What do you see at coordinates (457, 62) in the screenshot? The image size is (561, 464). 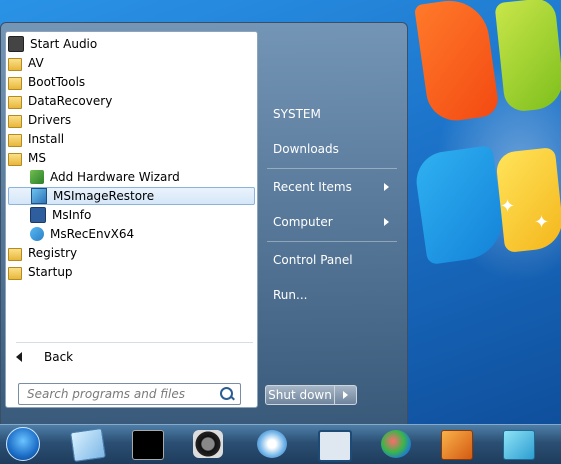 I see `windows-flag-red-pane` at bounding box center [457, 62].